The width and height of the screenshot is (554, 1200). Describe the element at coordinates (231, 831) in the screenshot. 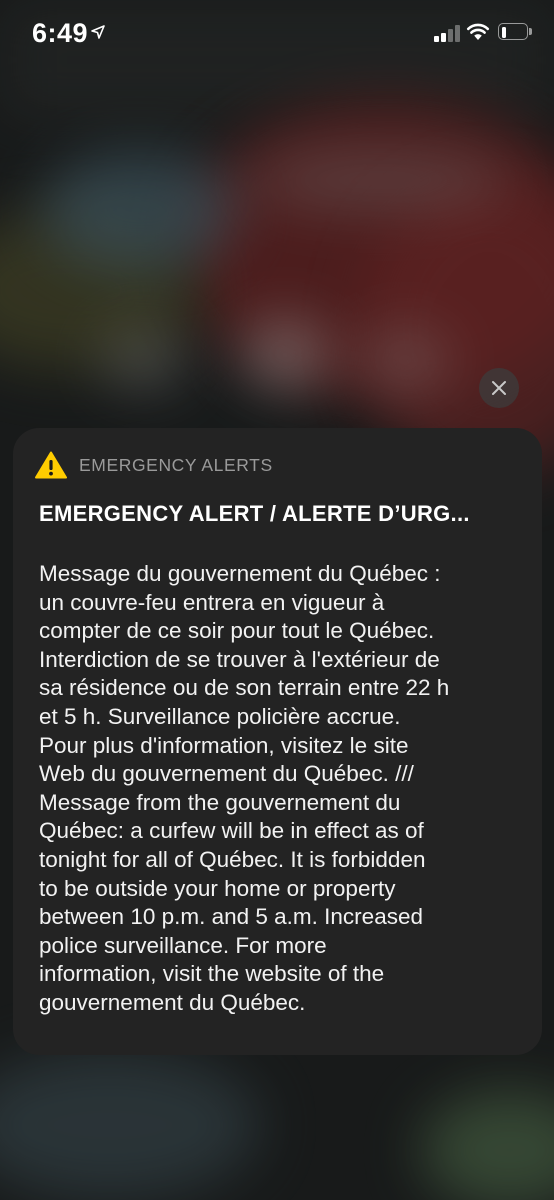

I see `body-line: Québec: a curfew will be in effect as of` at that location.